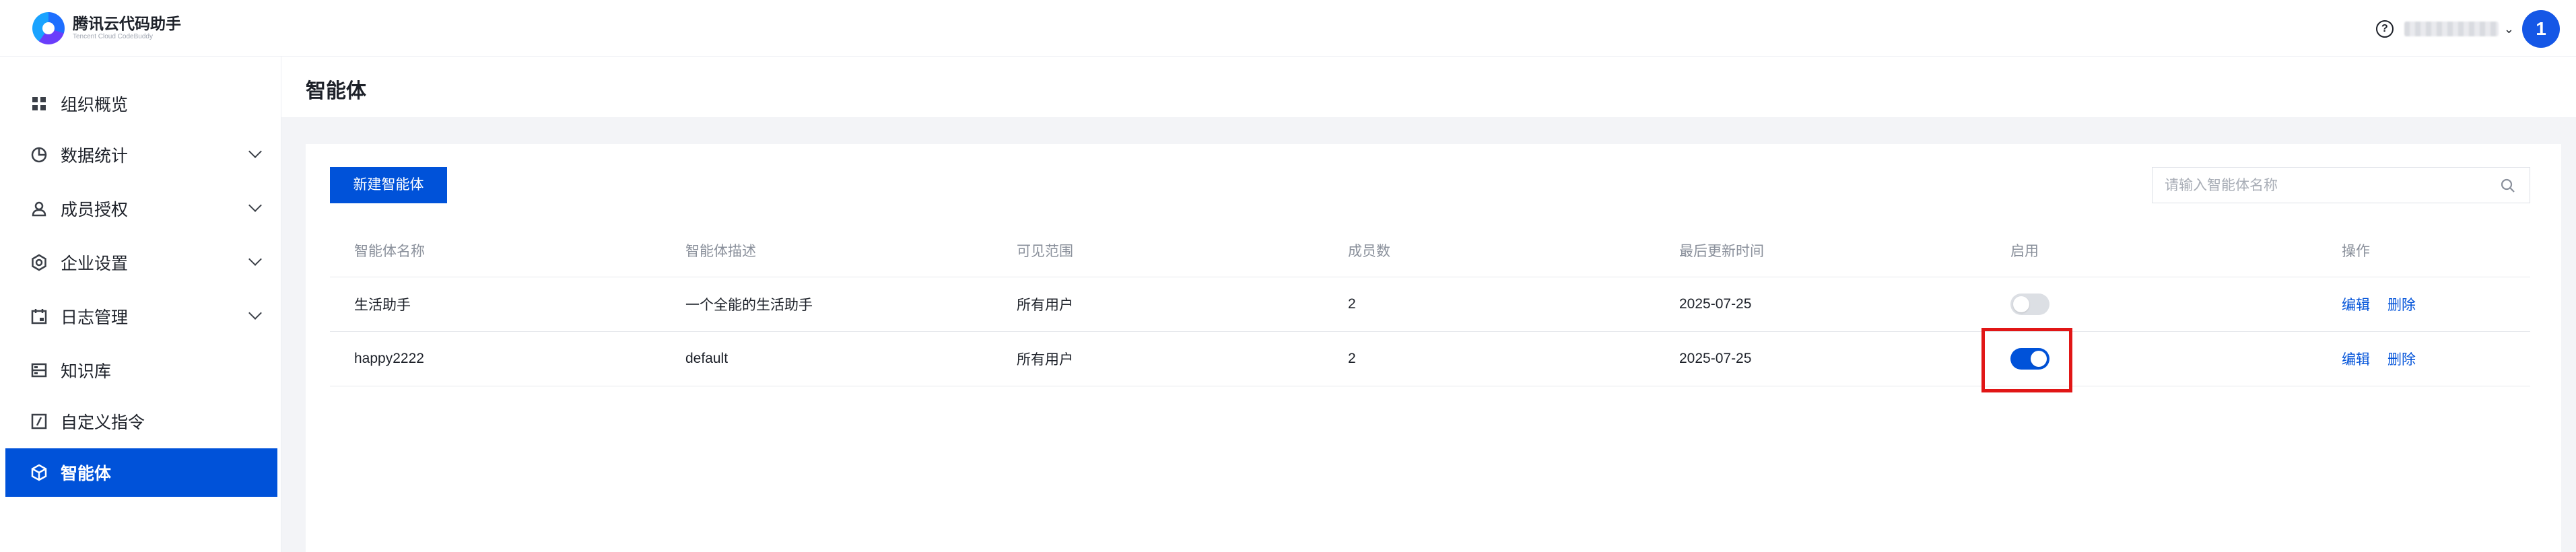 The height and width of the screenshot is (552, 2576). Describe the element at coordinates (87, 371) in the screenshot. I see `sidebar-item-label: 知识库` at that location.